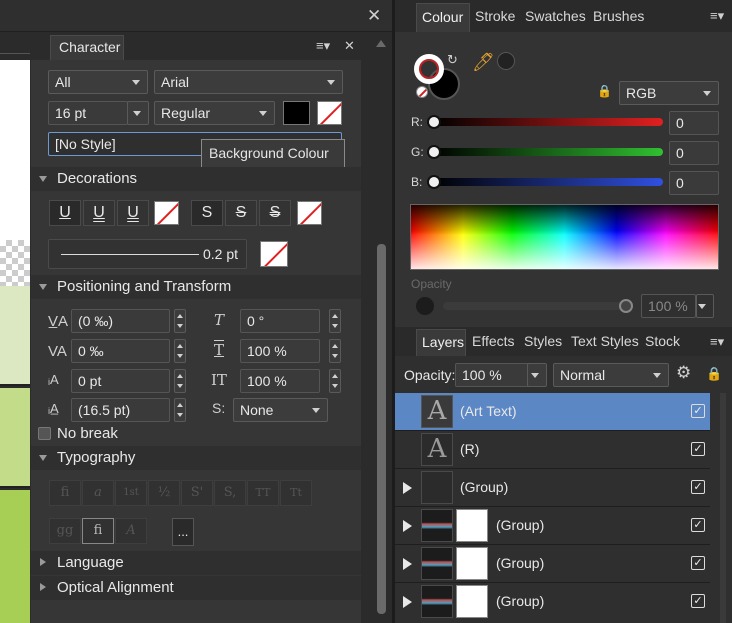 The image size is (732, 623). What do you see at coordinates (120, 410) in the screenshot?
I see `leading-field: (16.5 pt)` at bounding box center [120, 410].